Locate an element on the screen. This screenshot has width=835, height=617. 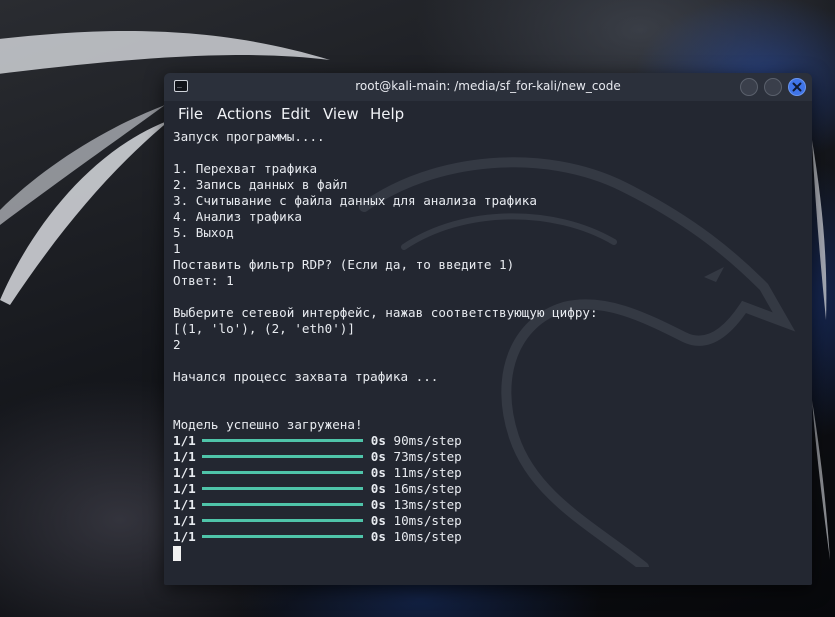
terminal-line: 1. Перехват трафика is located at coordinates (245, 168).